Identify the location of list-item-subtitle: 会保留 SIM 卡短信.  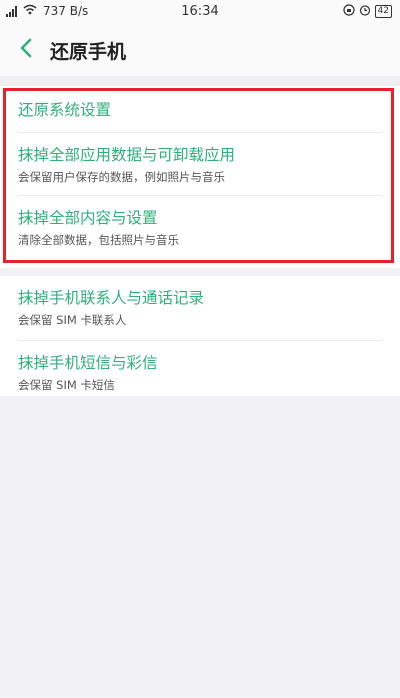
(66, 385).